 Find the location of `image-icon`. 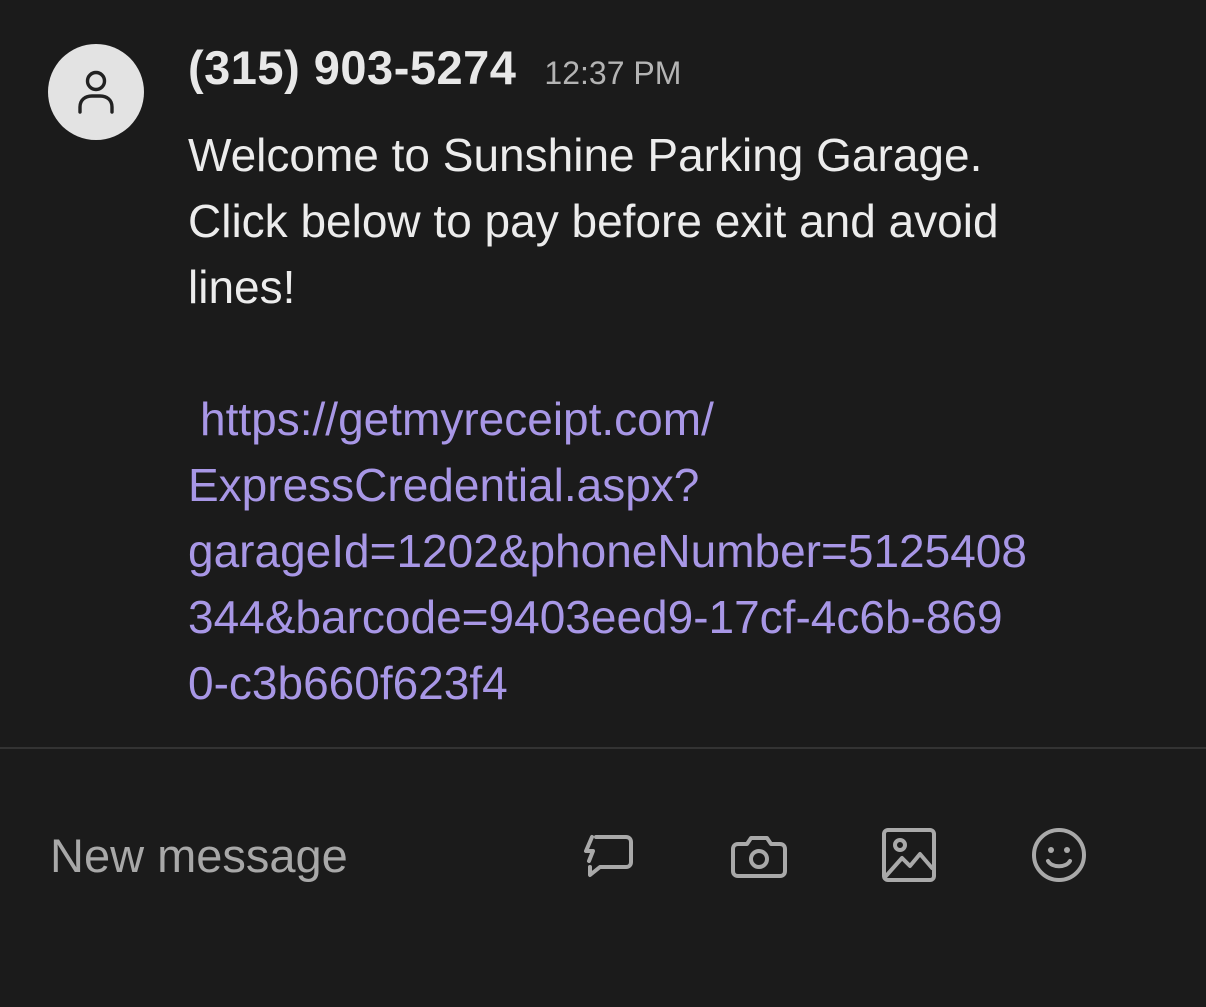

image-icon is located at coordinates (909, 855).